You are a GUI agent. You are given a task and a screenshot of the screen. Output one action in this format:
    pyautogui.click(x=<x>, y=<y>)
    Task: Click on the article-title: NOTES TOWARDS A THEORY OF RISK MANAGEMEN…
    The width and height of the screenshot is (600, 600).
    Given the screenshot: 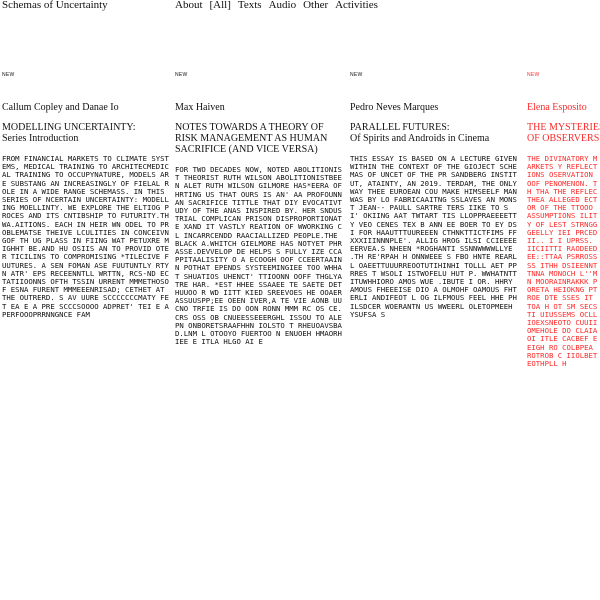 What is the action you would take?
    pyautogui.click(x=260, y=138)
    